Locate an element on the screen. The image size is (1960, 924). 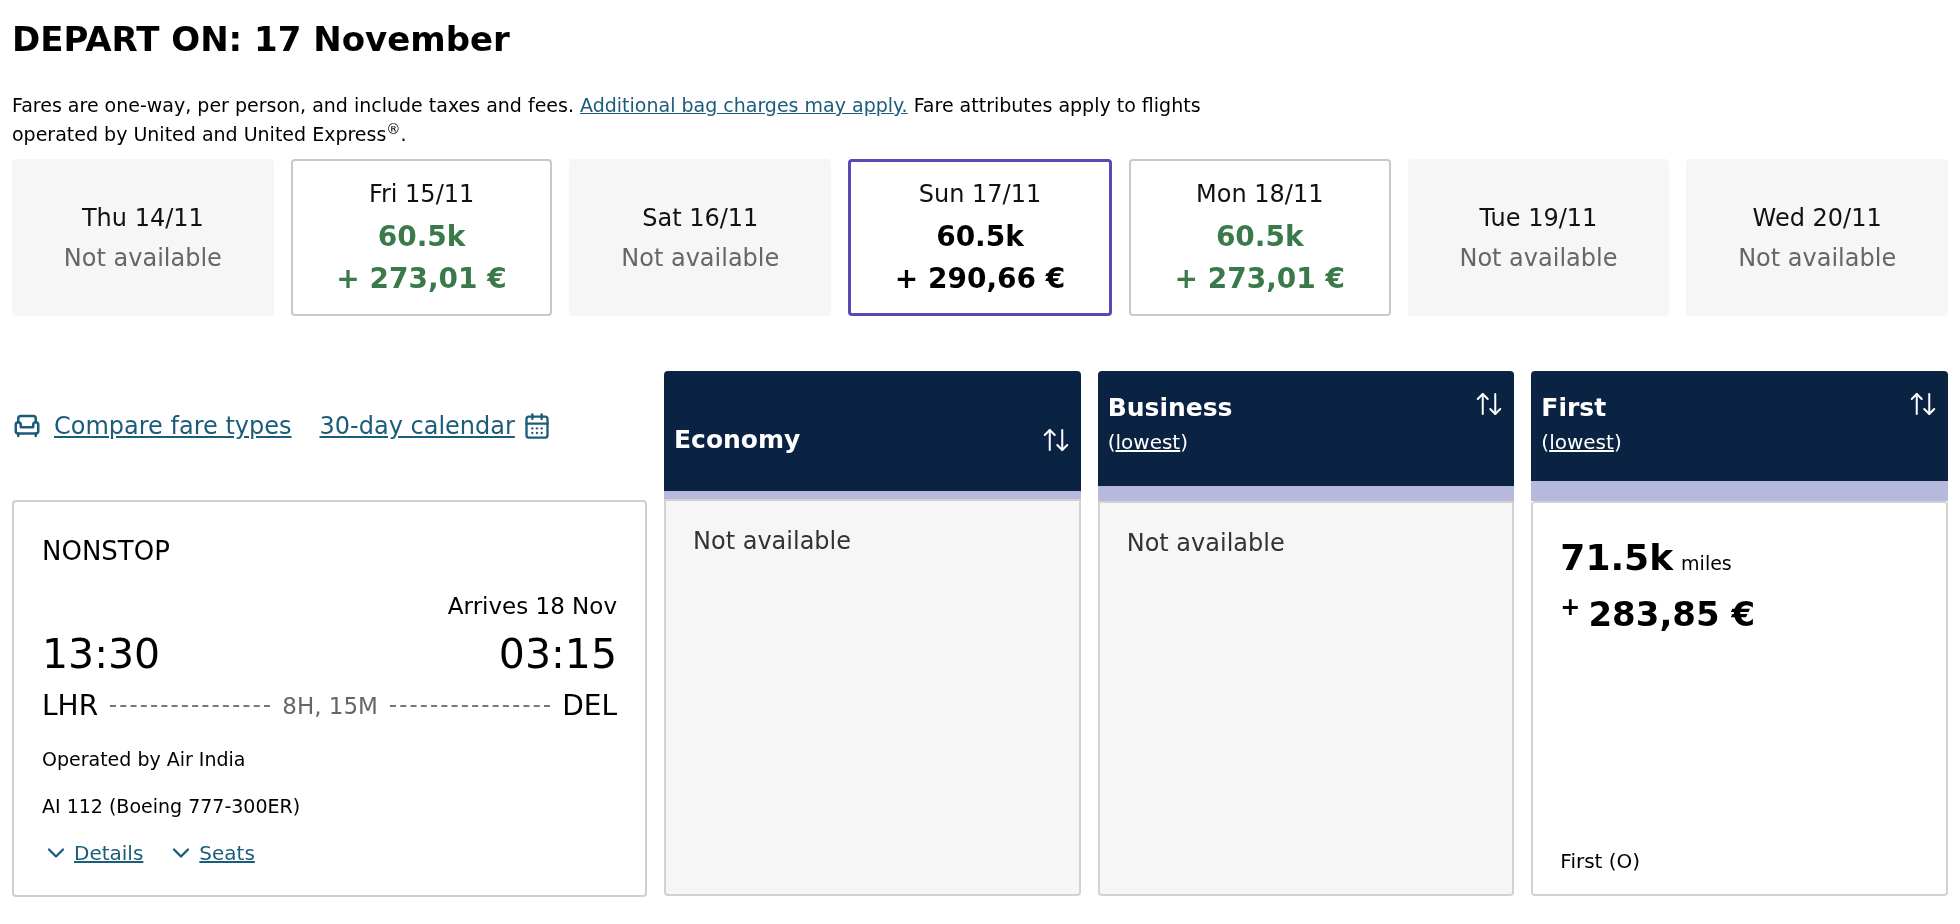
compare-fare-link: Compare fare types is located at coordinates (173, 426).